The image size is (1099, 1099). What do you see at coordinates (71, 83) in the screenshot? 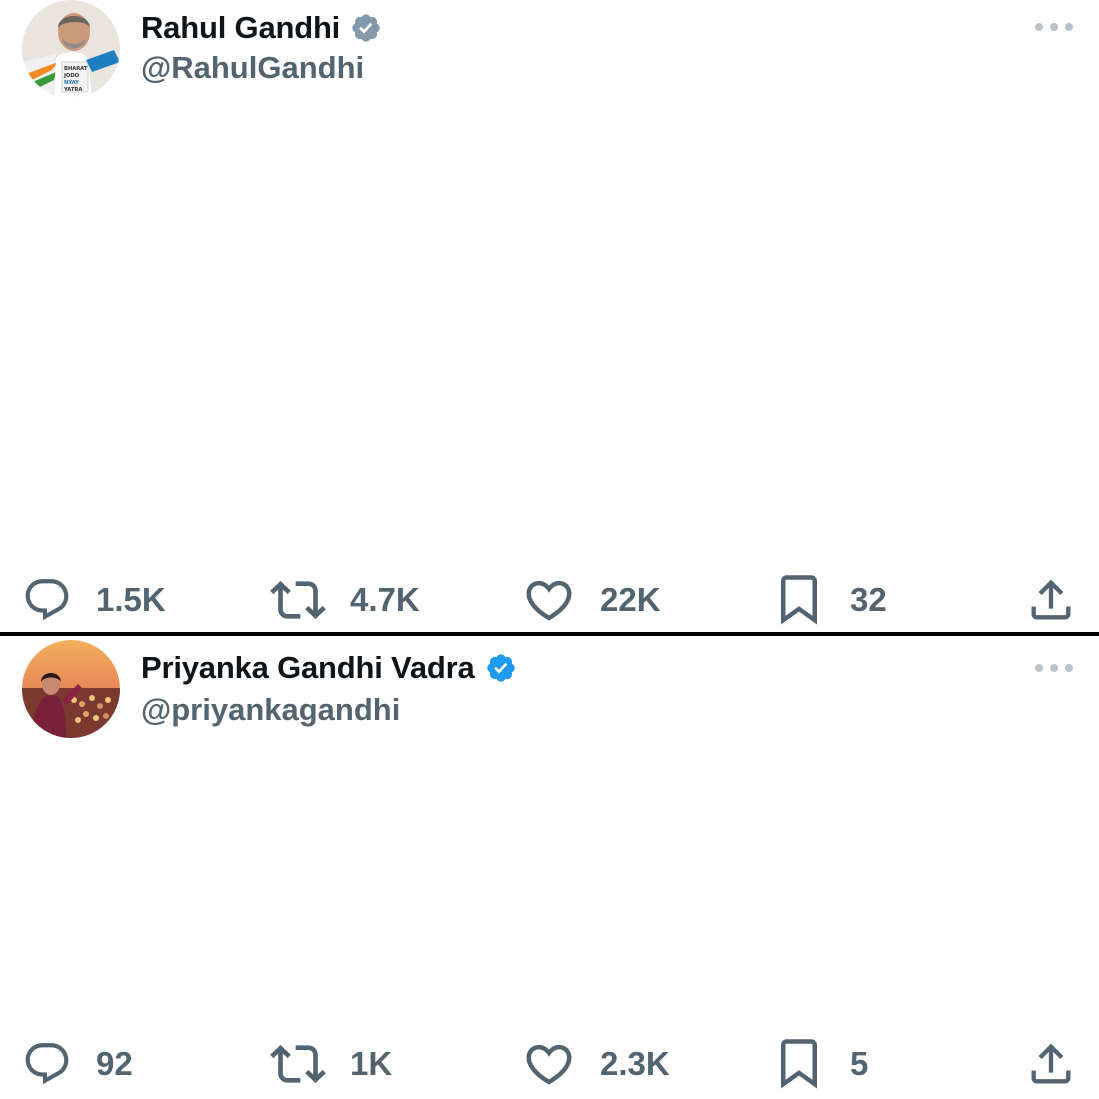
I see `svg-text: NYAY` at bounding box center [71, 83].